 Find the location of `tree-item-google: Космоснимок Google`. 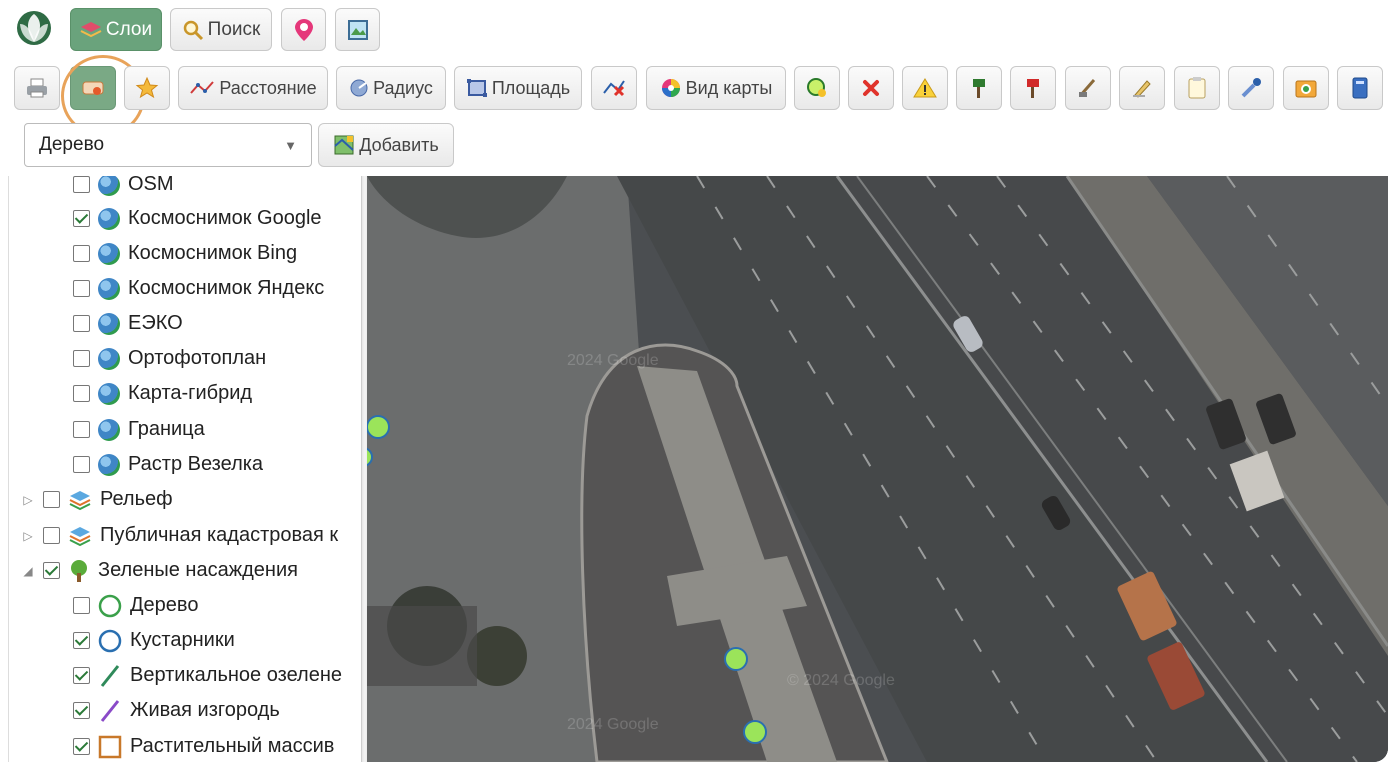

tree-item-google: Космоснимок Google is located at coordinates (197, 218).